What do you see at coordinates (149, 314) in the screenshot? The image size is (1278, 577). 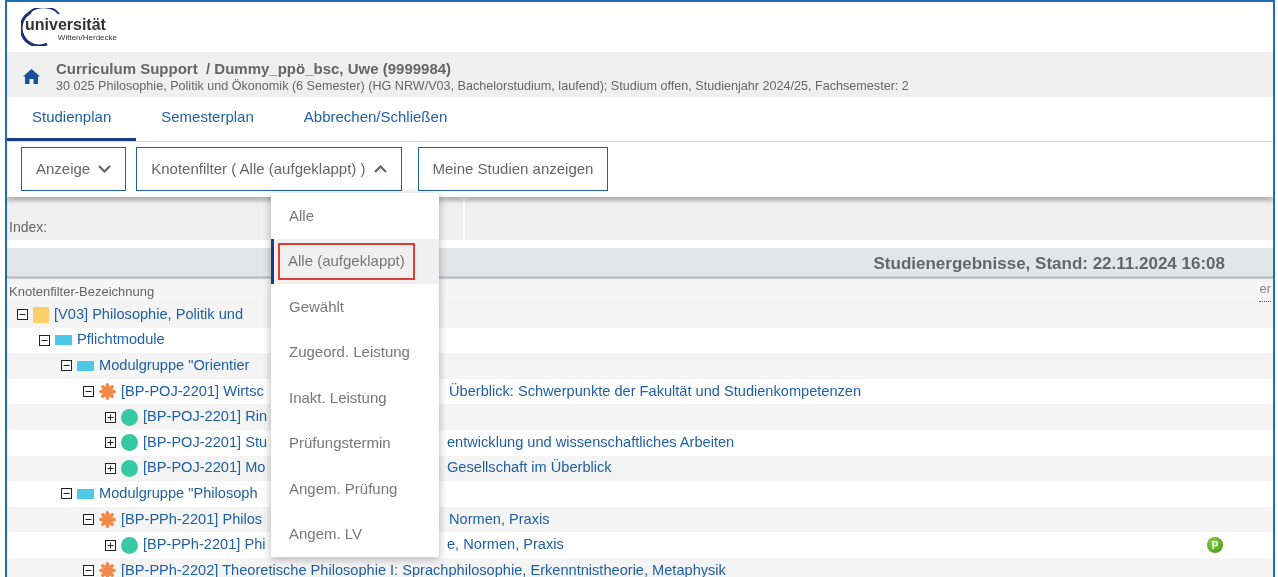 I see `tree-node-link: [V03] Philosophie, Politik und` at bounding box center [149, 314].